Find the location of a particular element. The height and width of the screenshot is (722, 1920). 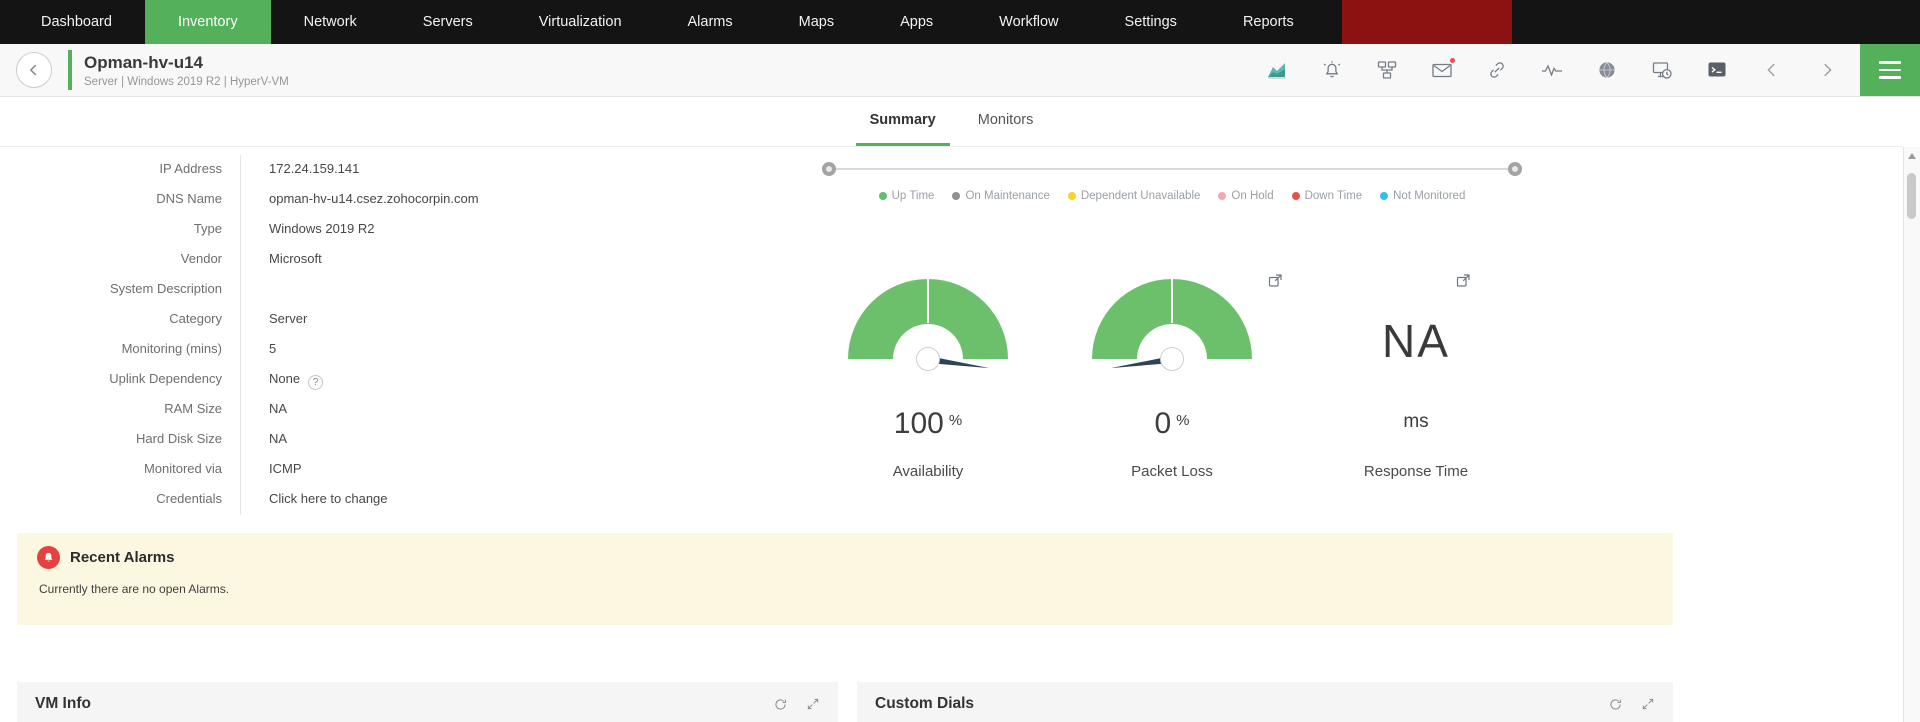

legend-label: On Maintenance is located at coordinates (1007, 196).